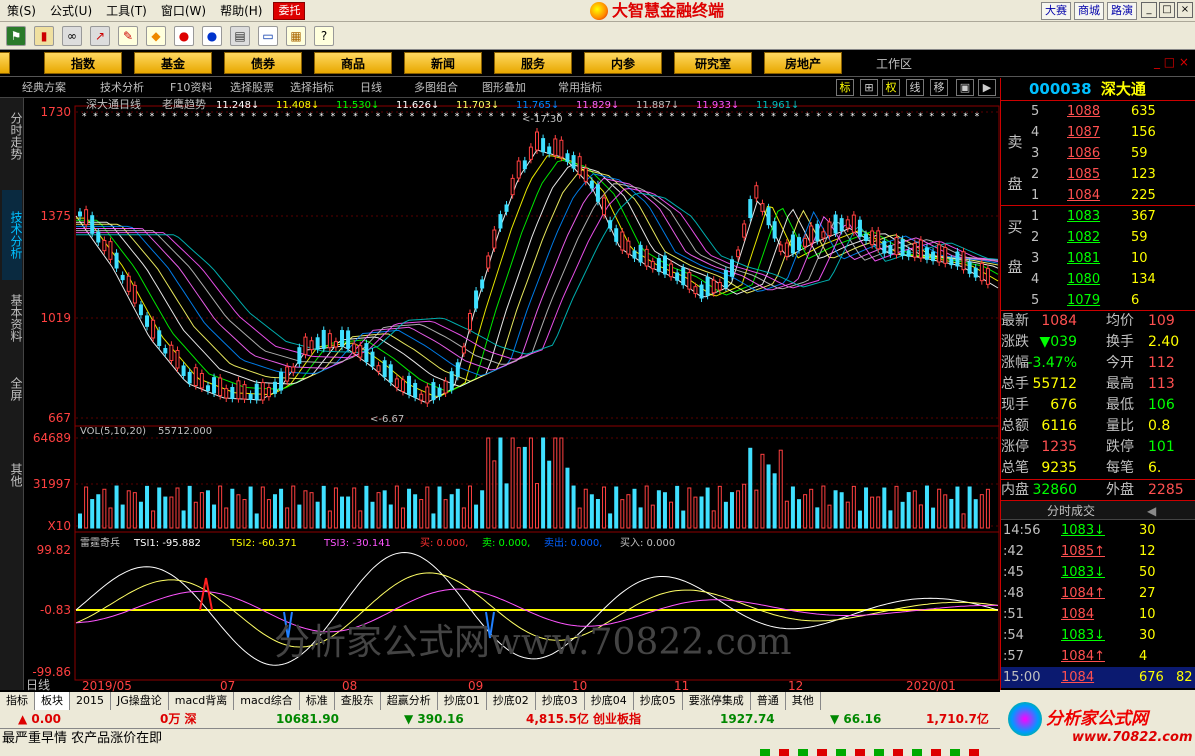 This screenshot has width=1195, height=756. I want to click on tick-row: 15:00 1084 676 82, so click(1098, 677).